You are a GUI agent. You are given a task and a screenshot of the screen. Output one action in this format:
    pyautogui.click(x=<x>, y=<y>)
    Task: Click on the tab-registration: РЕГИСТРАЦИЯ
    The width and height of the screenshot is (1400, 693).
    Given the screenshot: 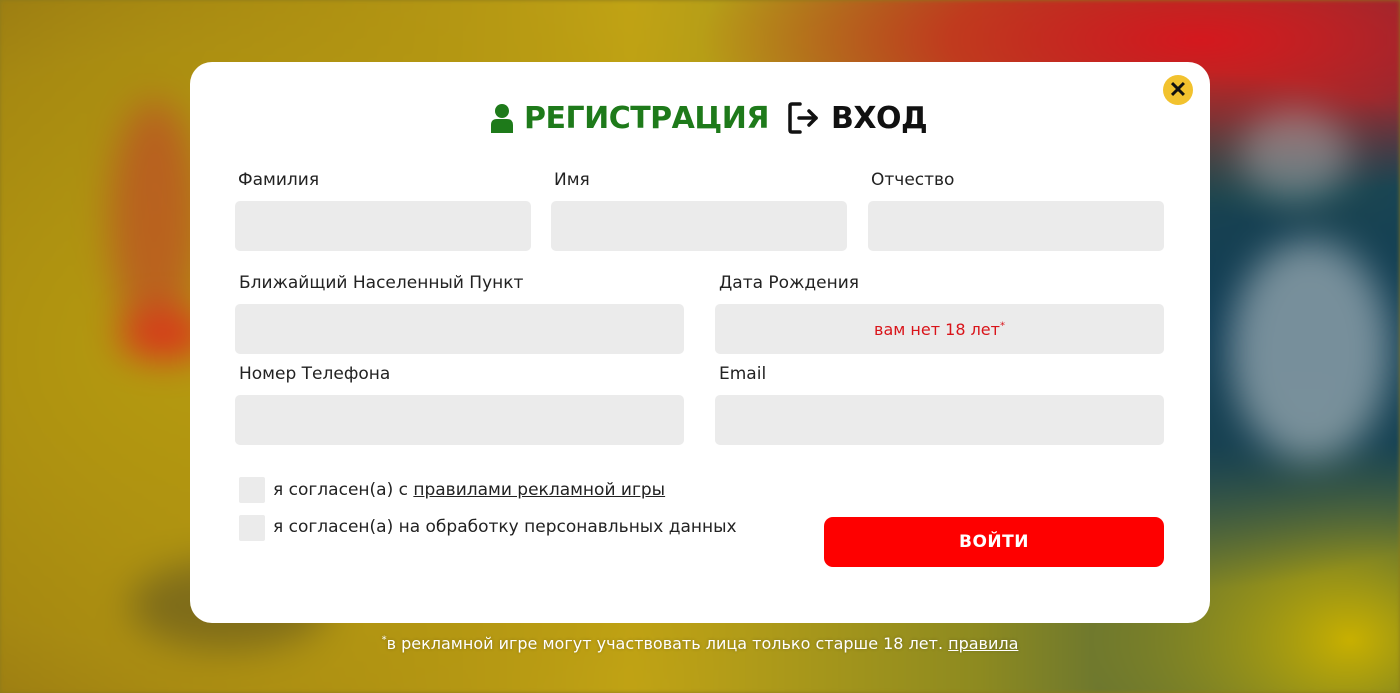 What is the action you would take?
    pyautogui.click(x=629, y=118)
    